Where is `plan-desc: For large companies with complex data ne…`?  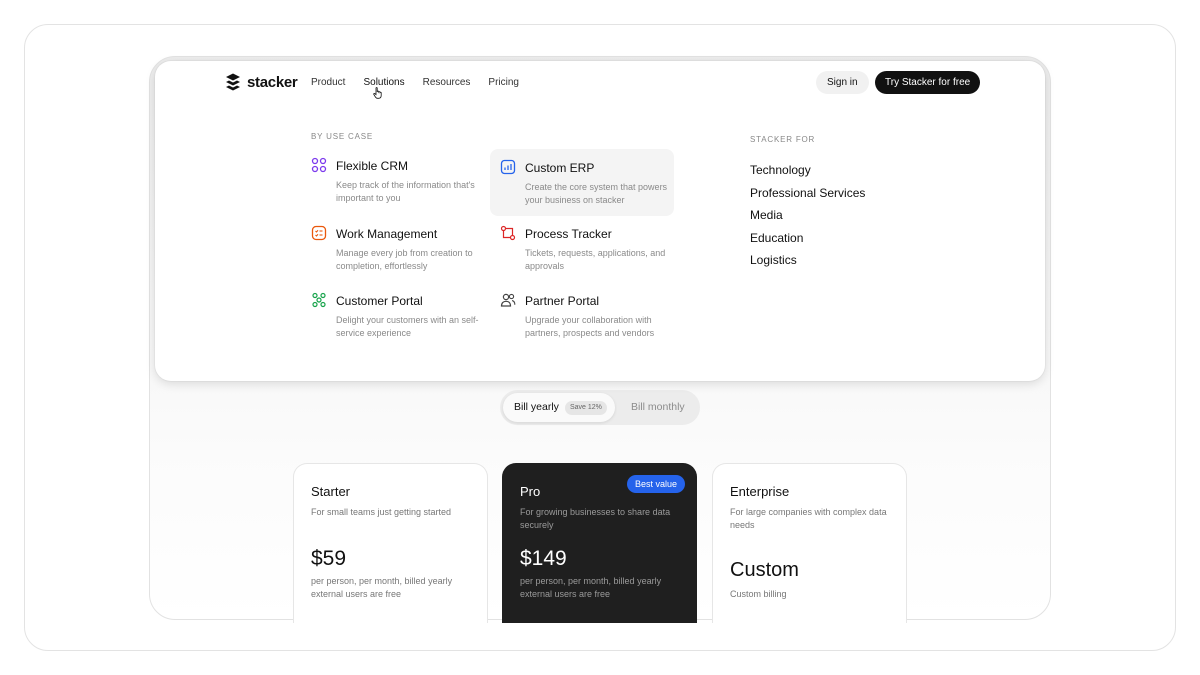
plan-desc: For large companies with complex data ne… is located at coordinates (808, 518).